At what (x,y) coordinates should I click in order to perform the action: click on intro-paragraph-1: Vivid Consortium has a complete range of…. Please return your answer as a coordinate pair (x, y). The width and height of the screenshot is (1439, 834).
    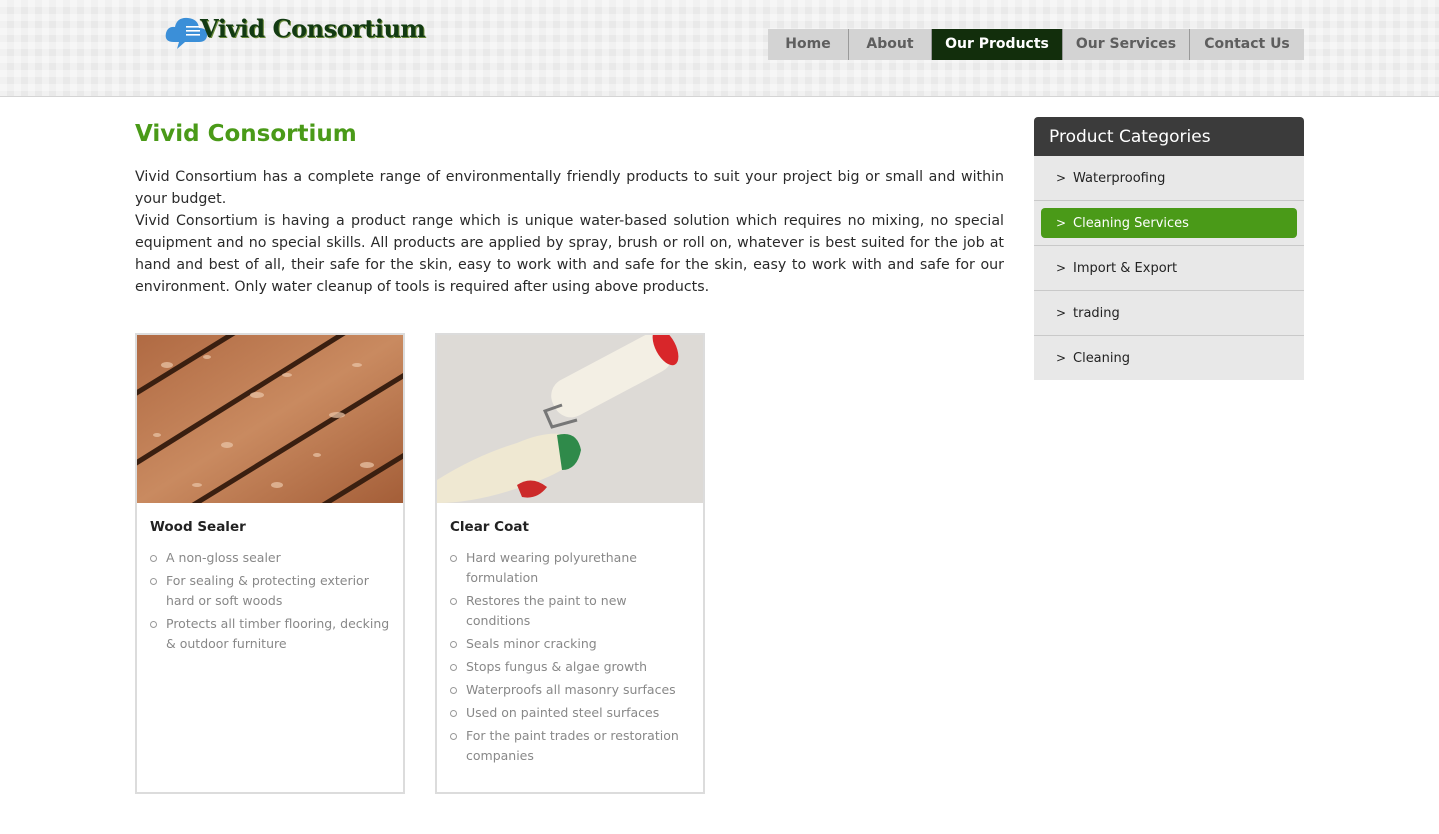
    Looking at the image, I should click on (569, 188).